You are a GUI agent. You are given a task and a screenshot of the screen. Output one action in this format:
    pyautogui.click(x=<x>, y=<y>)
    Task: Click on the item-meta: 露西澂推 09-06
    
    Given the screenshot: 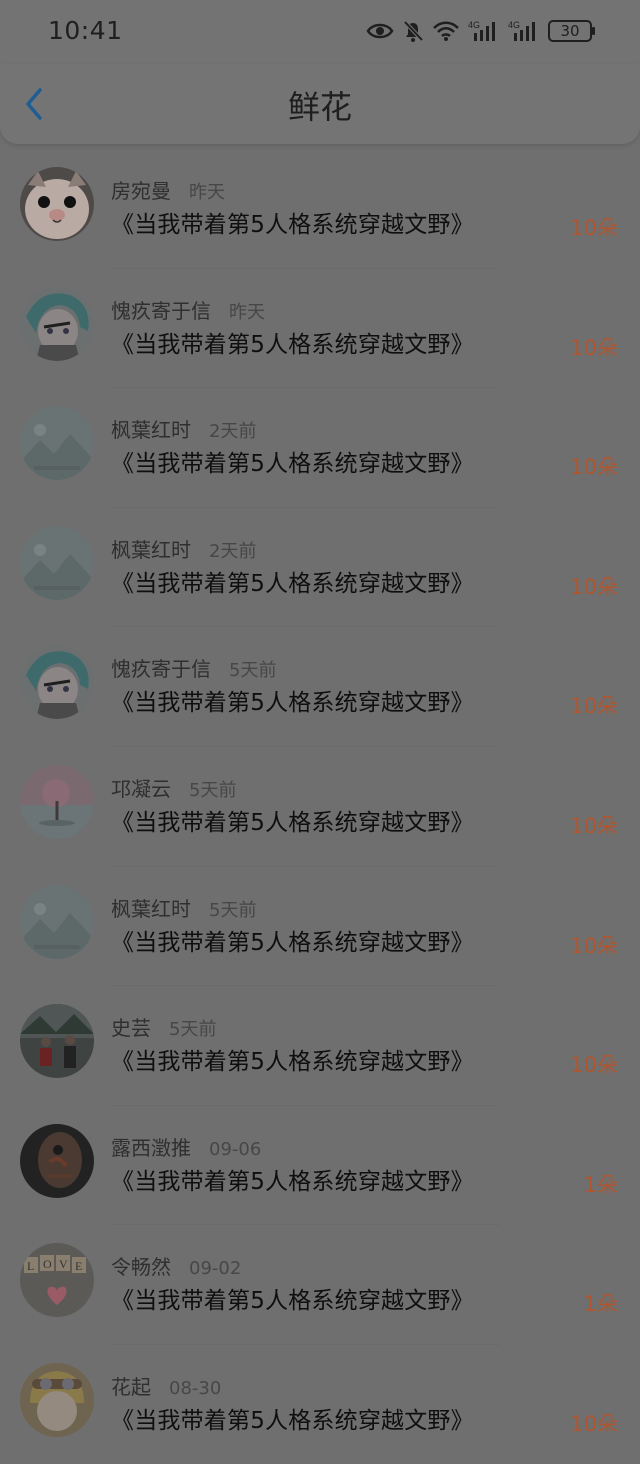 What is the action you would take?
    pyautogui.click(x=186, y=1146)
    